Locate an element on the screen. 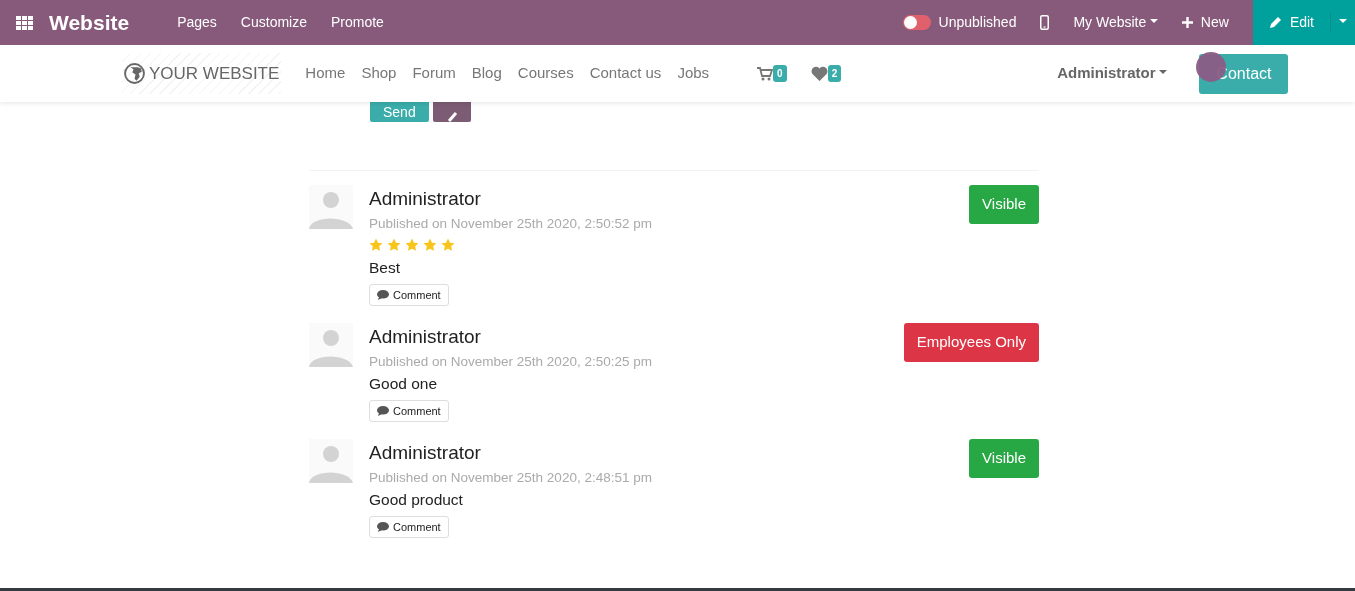 Image resolution: width=1355 pixels, height=591 pixels. publish-toggle is located at coordinates (916, 22).